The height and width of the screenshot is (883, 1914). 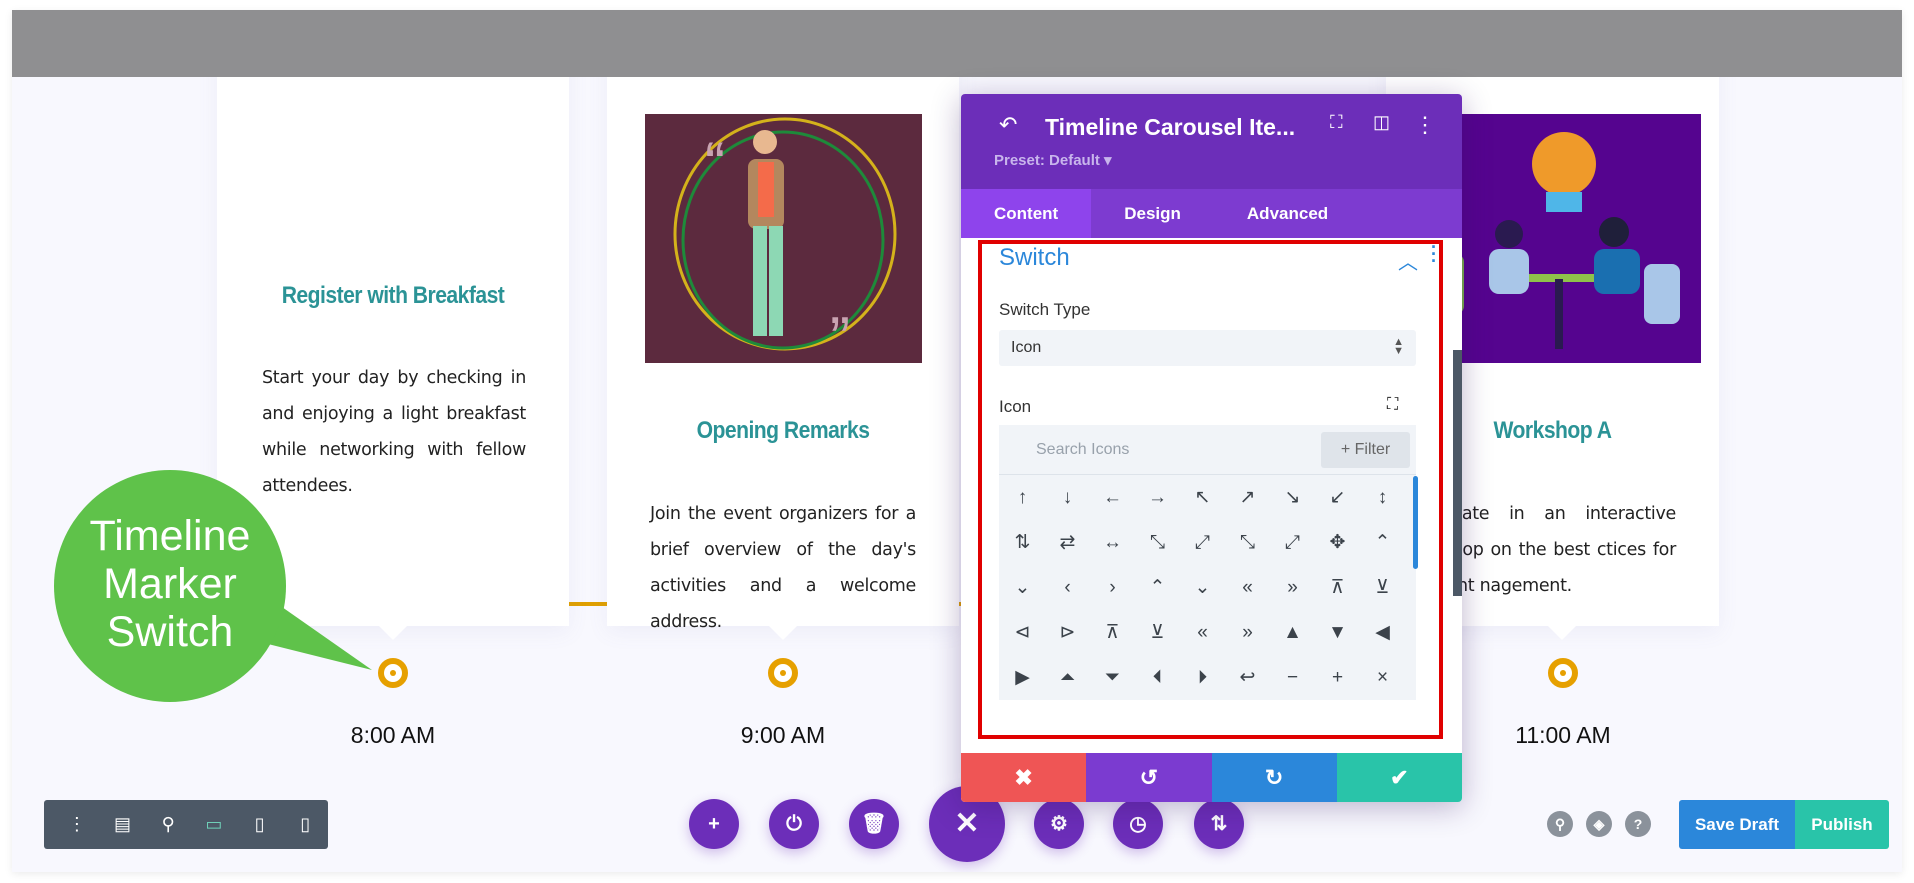 I want to click on delete-button: 🗑, so click(x=874, y=824).